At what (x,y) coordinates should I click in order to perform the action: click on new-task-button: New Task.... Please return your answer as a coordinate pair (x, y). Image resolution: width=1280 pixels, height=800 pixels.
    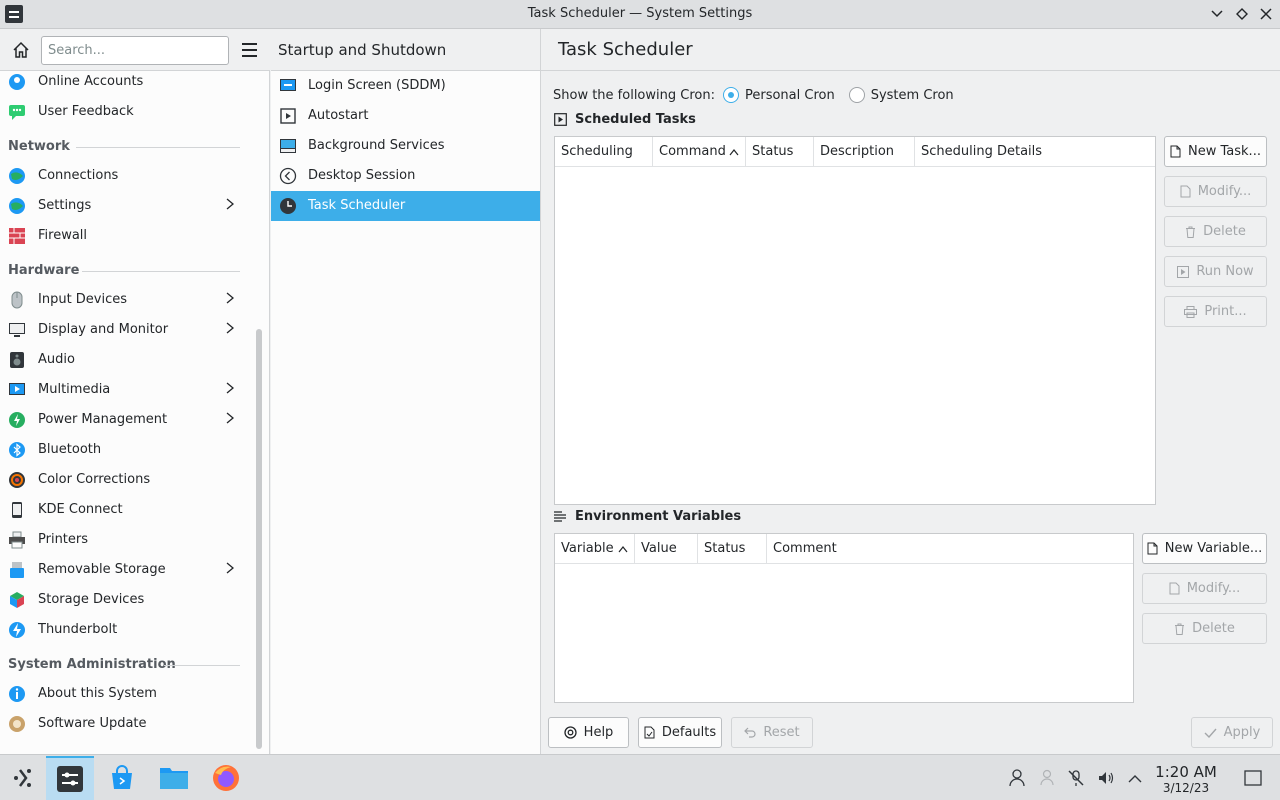
    Looking at the image, I should click on (1215, 151).